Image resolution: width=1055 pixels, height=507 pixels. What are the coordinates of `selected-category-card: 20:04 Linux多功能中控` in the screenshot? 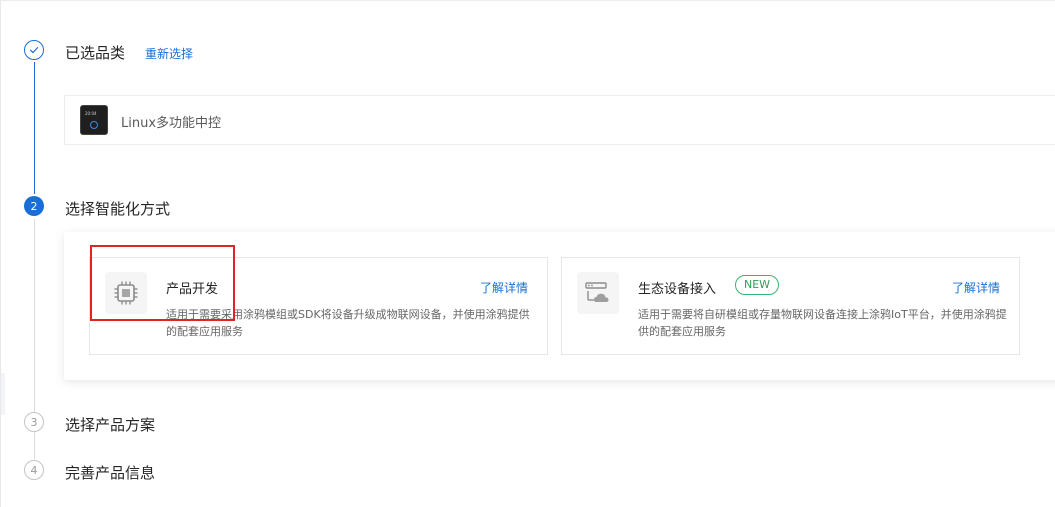 It's located at (559, 120).